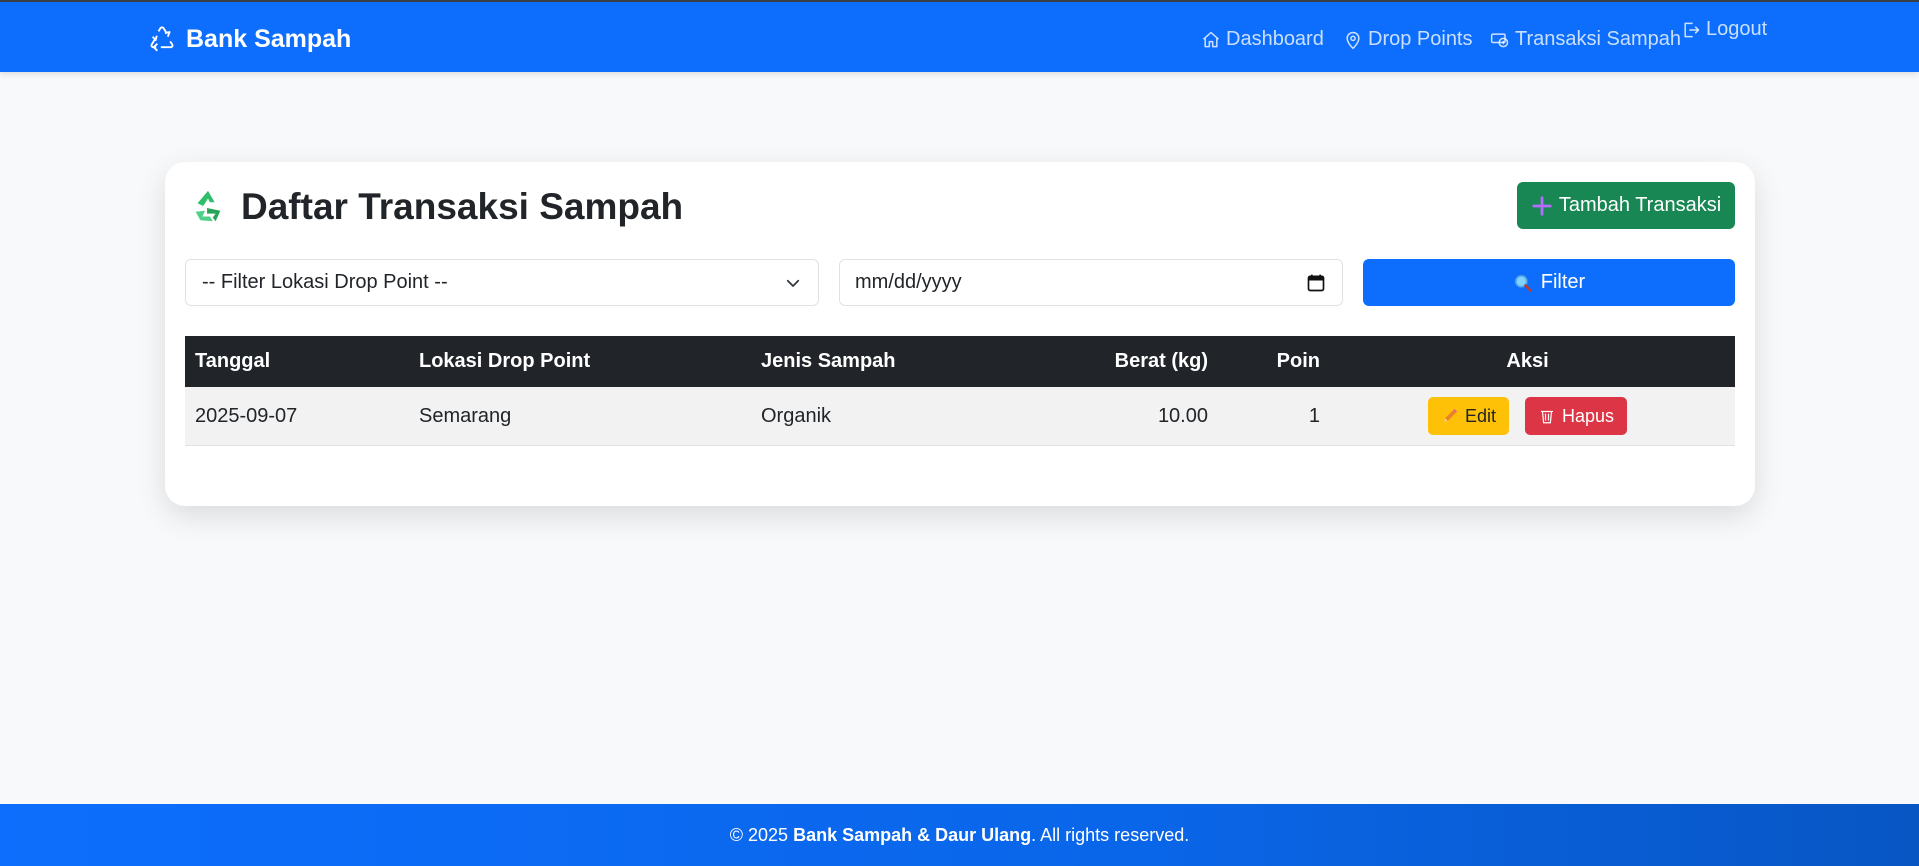 This screenshot has height=866, width=1919. I want to click on nav-transaksi: Transaksi Sampah, so click(1585, 39).